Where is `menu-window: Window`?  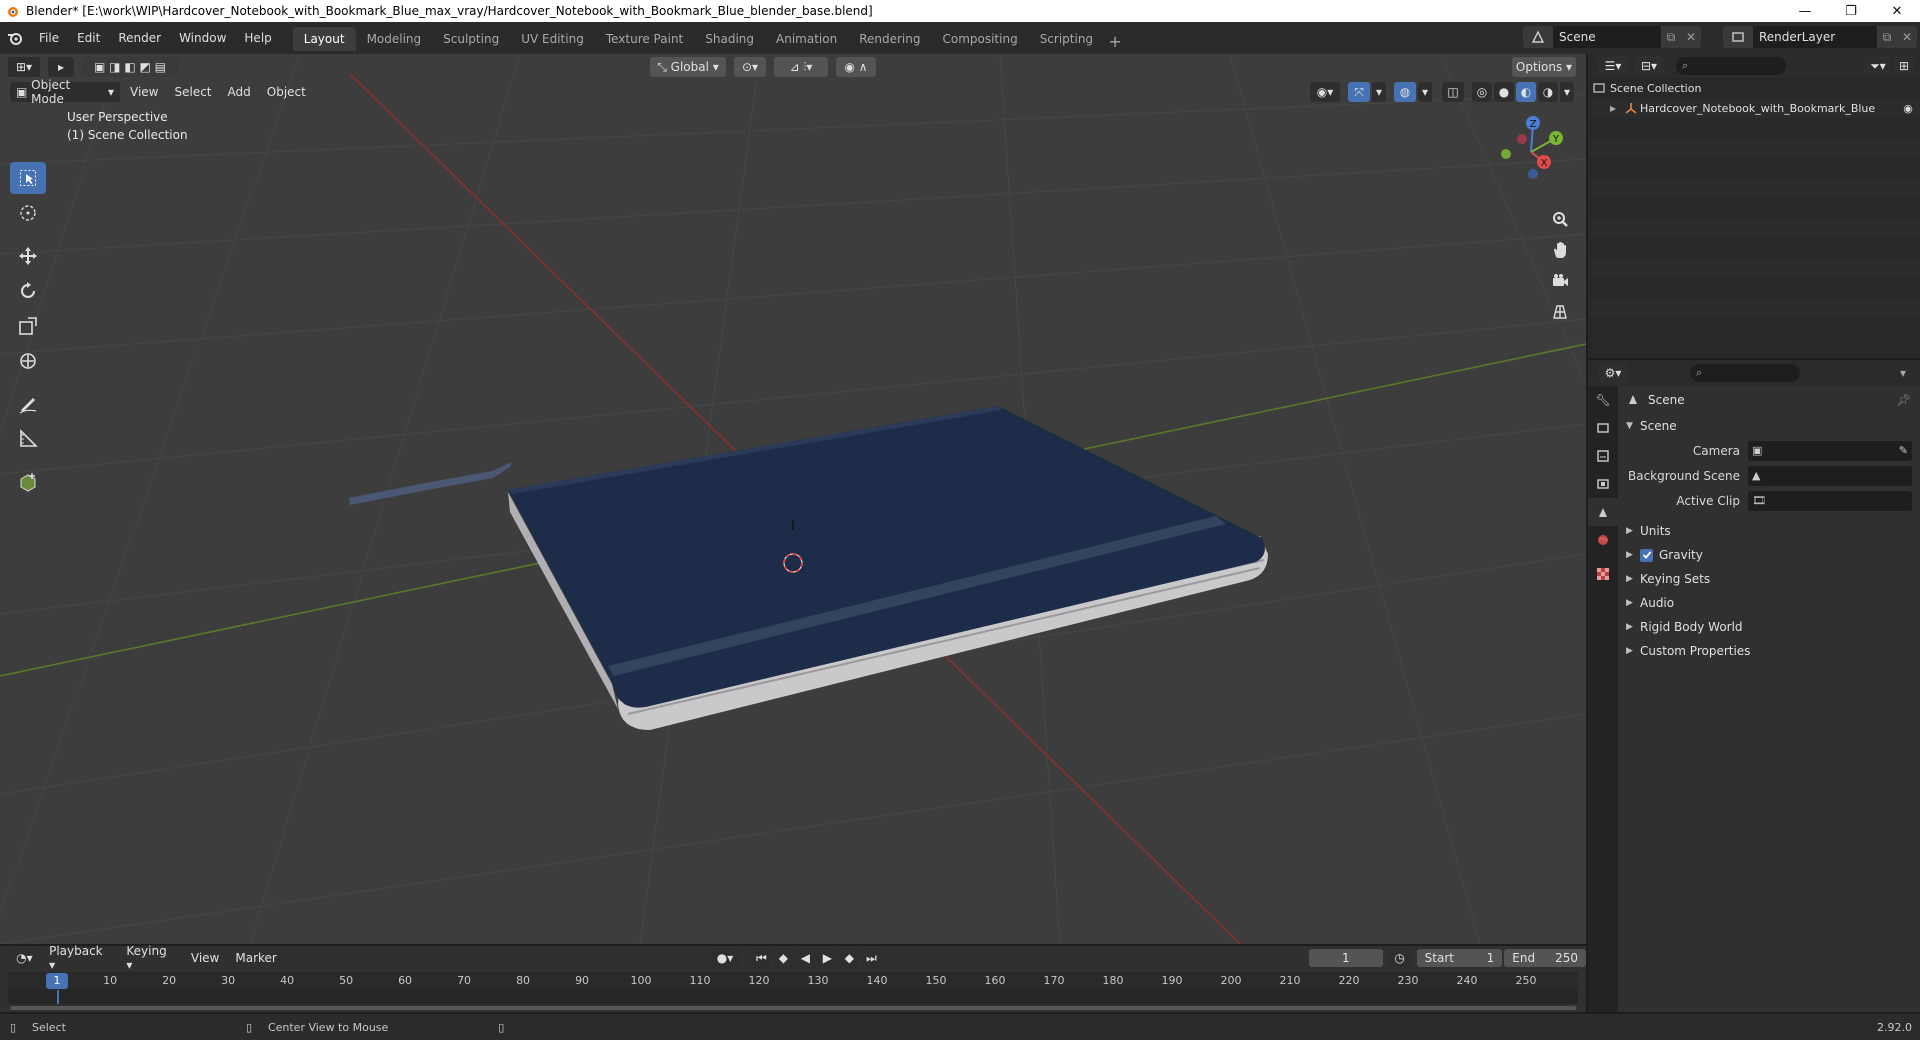 menu-window: Window is located at coordinates (202, 38).